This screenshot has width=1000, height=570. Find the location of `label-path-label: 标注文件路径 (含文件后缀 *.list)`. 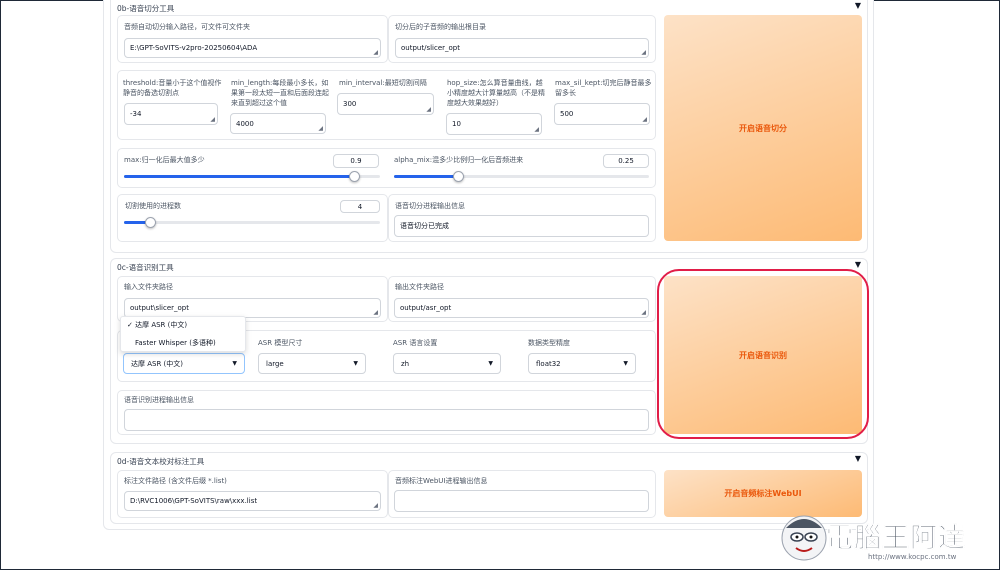

label-path-label: 标注文件路径 (含文件后缀 *.list) is located at coordinates (175, 481).